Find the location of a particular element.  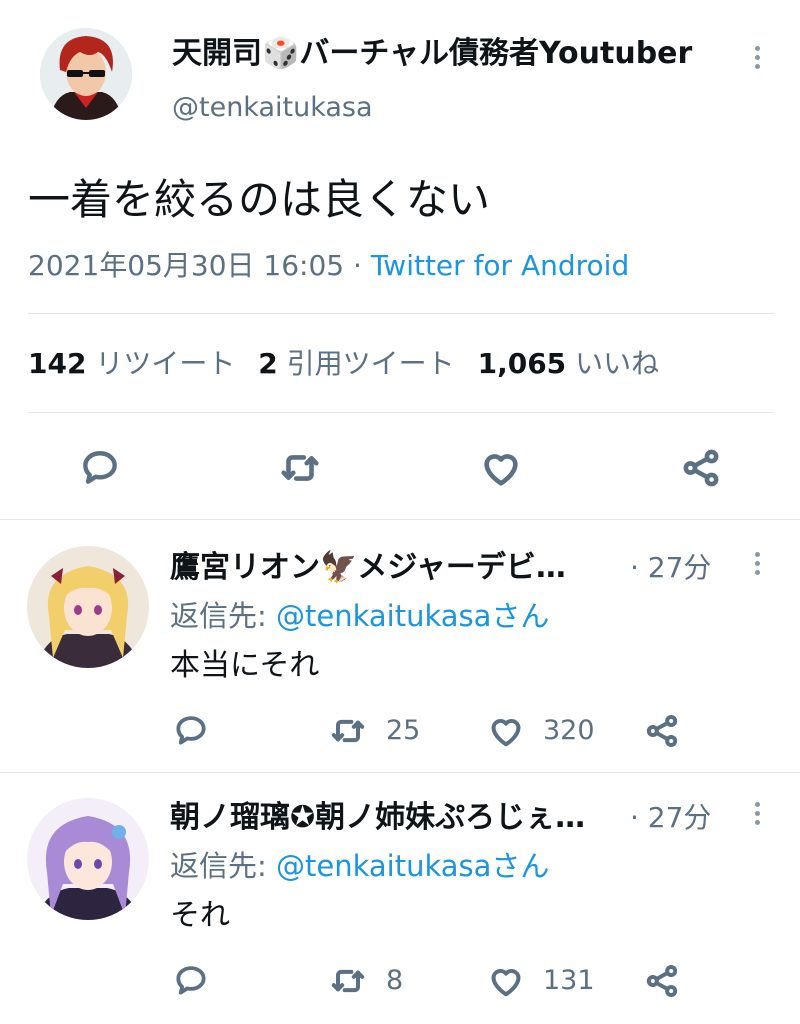

reply-text: それ is located at coordinates (200, 915).